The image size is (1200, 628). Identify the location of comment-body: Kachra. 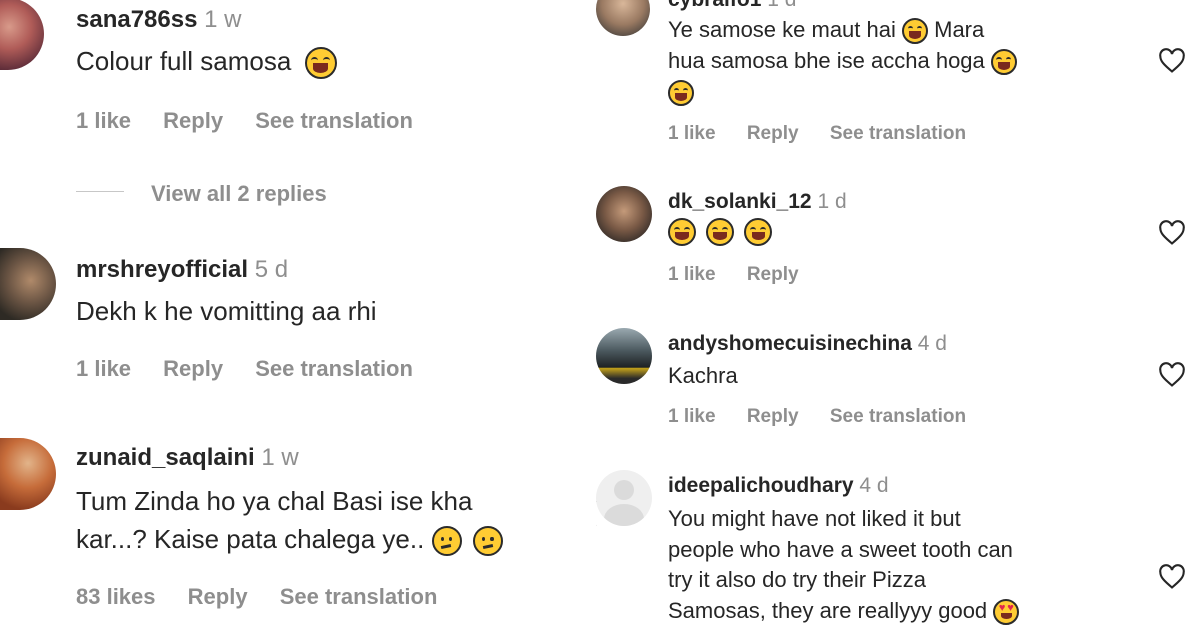
(703, 375).